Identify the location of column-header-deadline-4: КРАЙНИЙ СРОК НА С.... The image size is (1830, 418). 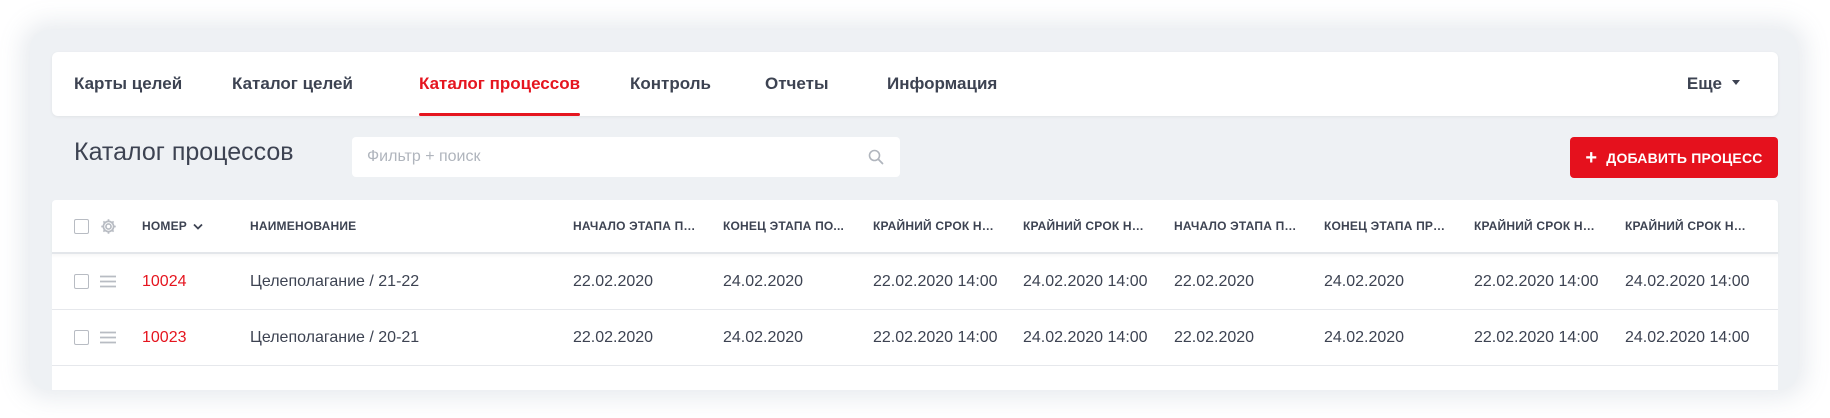
(1687, 226).